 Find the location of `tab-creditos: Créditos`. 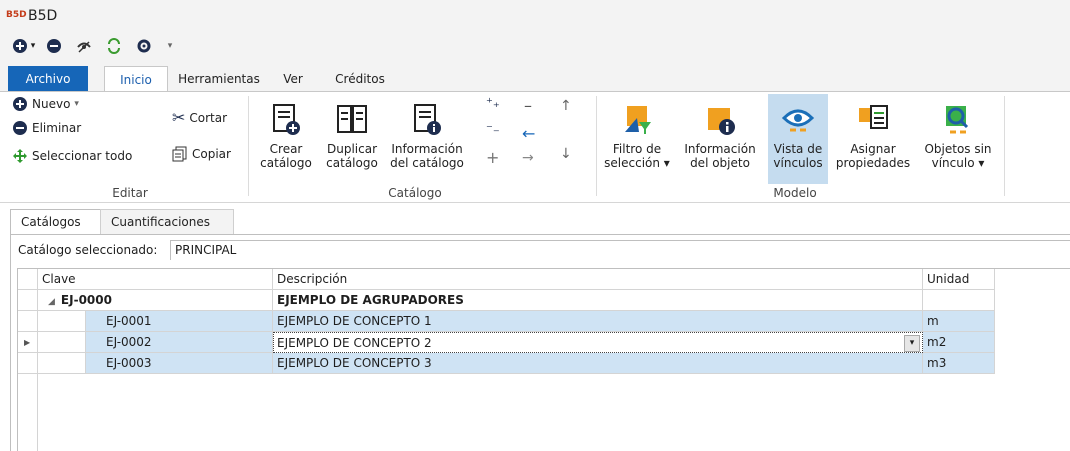

tab-creditos: Créditos is located at coordinates (360, 79).